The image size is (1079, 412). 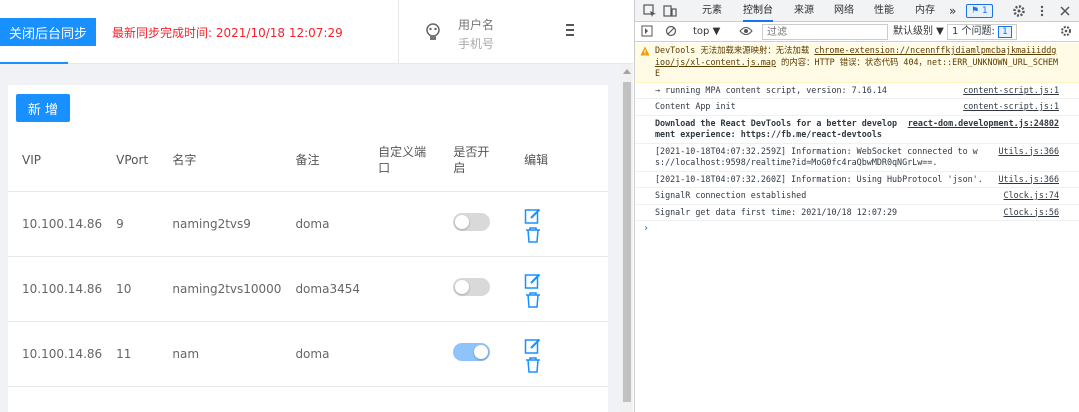 I want to click on last-sync-time: 最新同步完成时间: 2021/10/18 12:07:29, so click(x=227, y=33).